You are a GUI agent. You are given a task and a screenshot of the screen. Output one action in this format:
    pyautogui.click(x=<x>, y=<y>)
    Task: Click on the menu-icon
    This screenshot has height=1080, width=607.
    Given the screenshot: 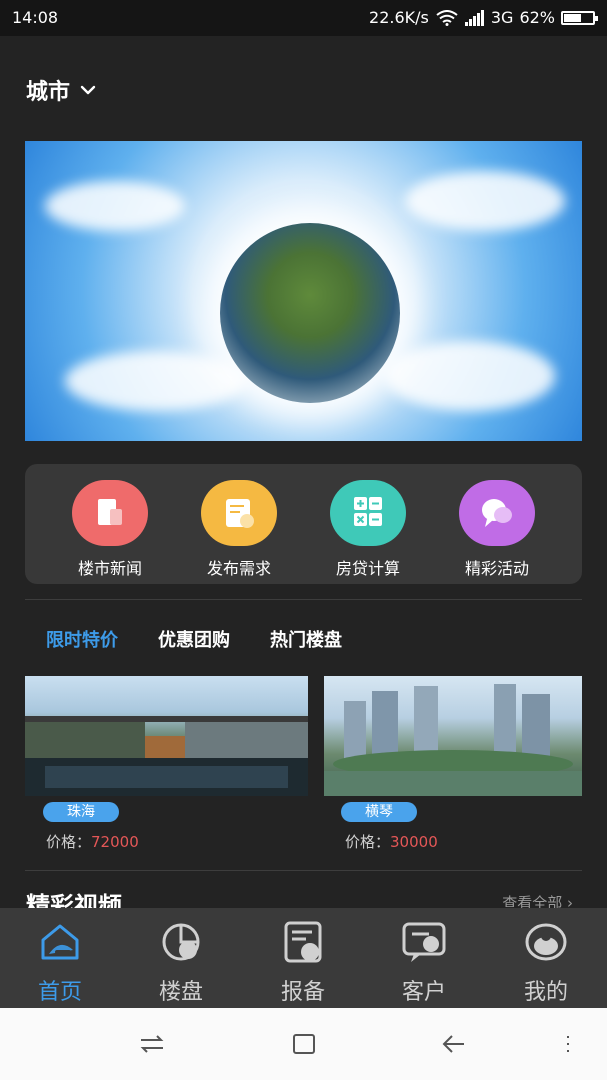 What is the action you would take?
    pyautogui.click(x=568, y=1044)
    